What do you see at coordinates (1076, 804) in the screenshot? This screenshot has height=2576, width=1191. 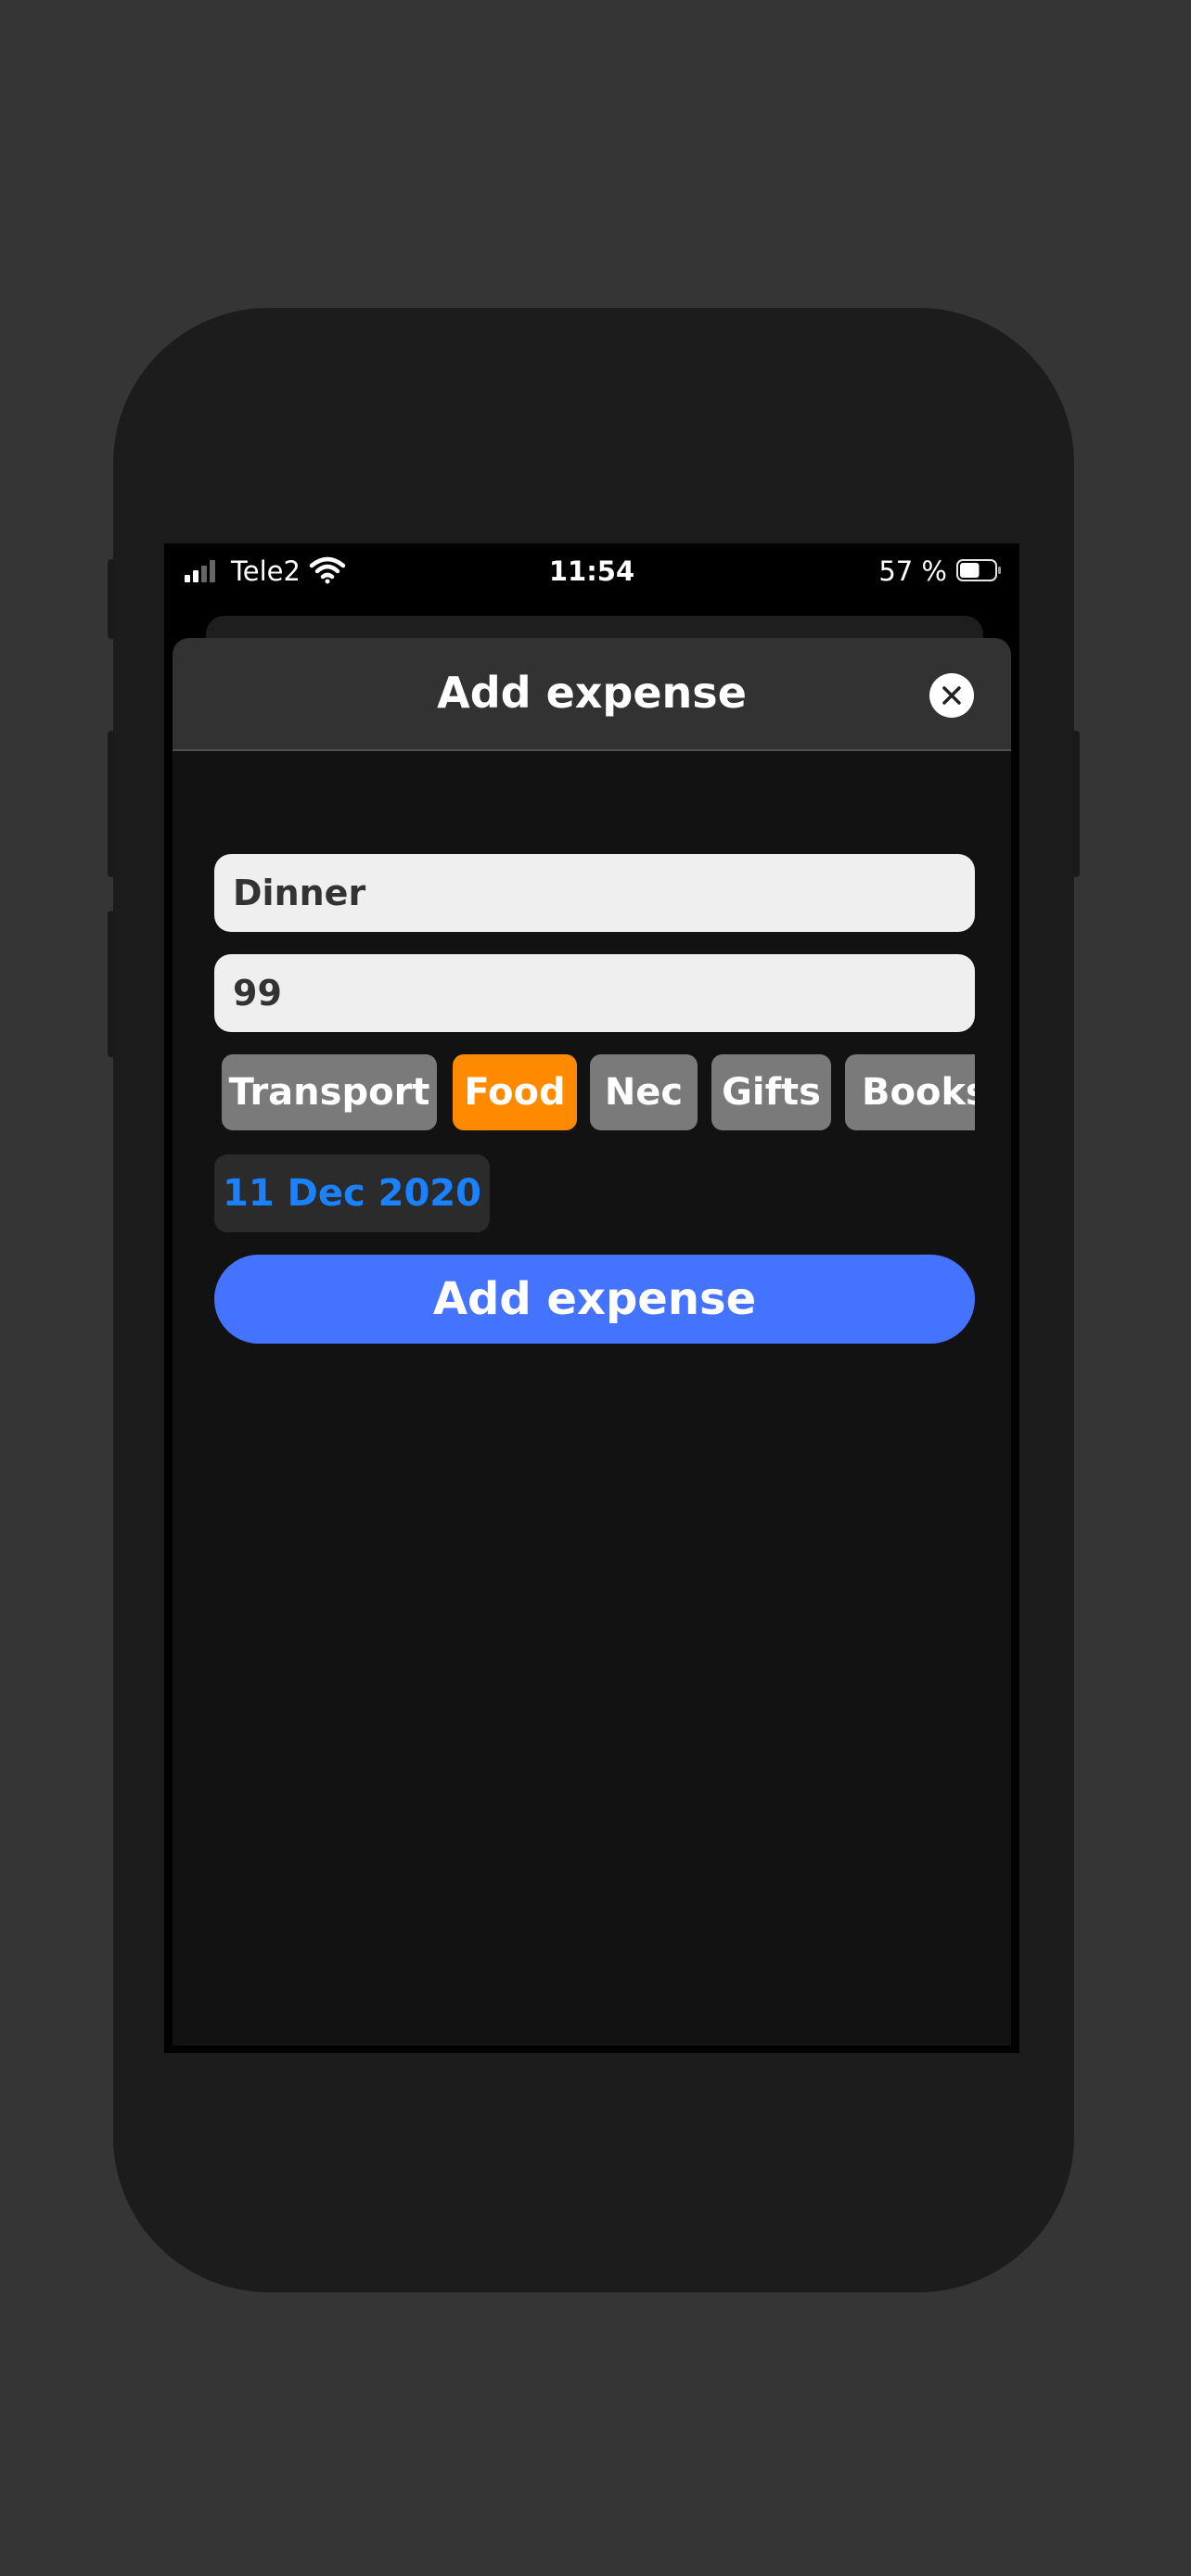 I see `phone-power-button` at bounding box center [1076, 804].